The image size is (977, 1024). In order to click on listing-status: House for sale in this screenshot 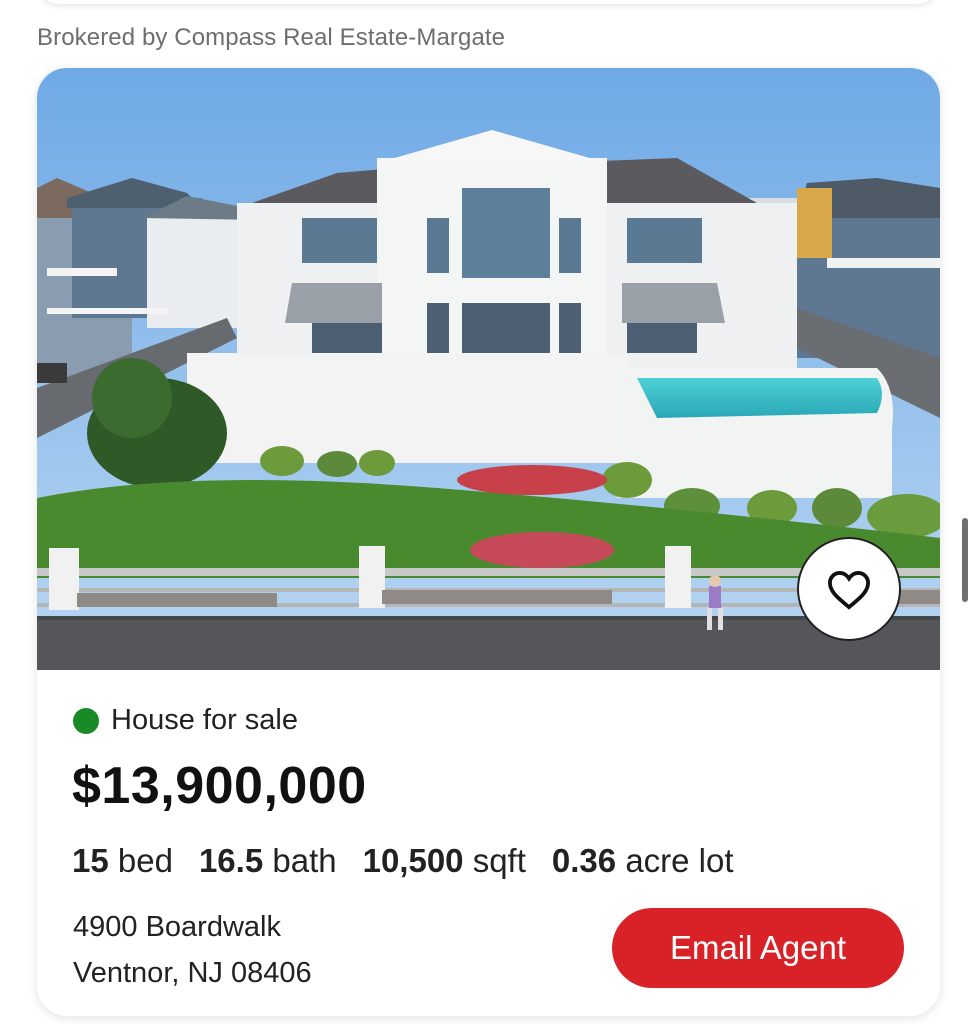, I will do `click(185, 720)`.